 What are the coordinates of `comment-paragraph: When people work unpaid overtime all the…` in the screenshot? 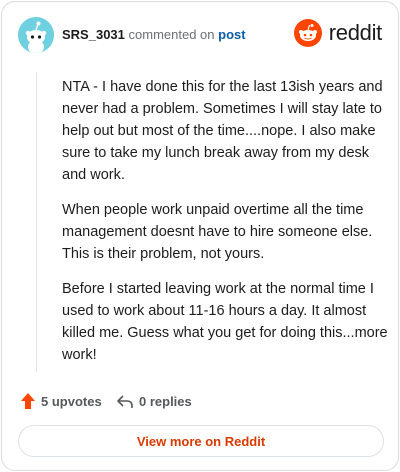 It's located at (217, 232).